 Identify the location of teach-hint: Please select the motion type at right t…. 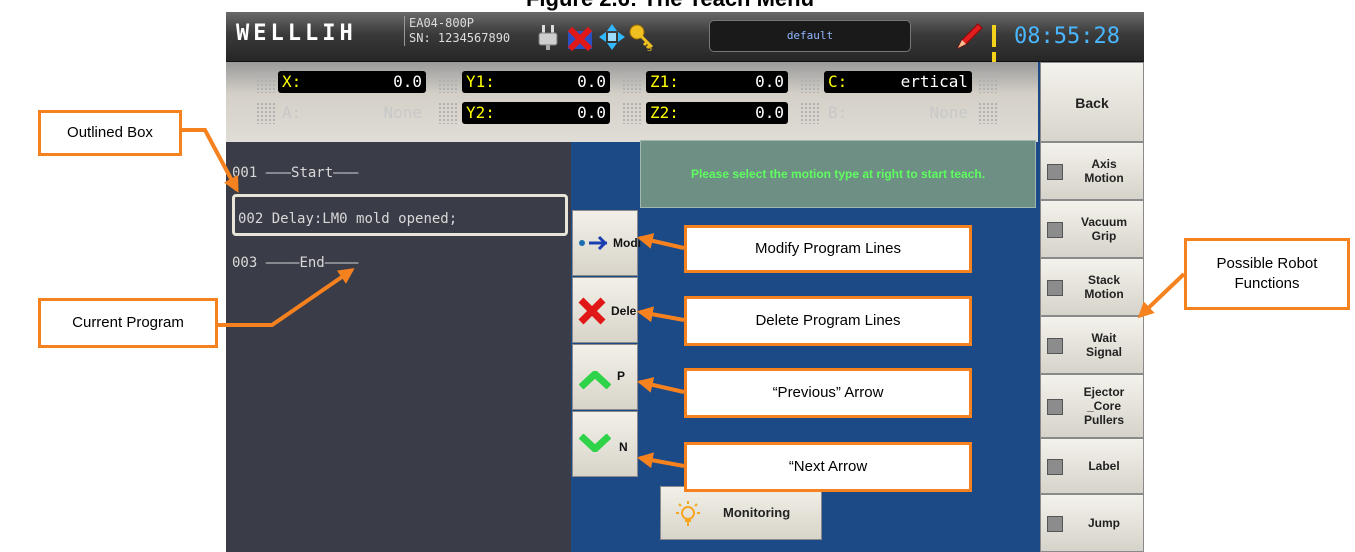
(838, 174).